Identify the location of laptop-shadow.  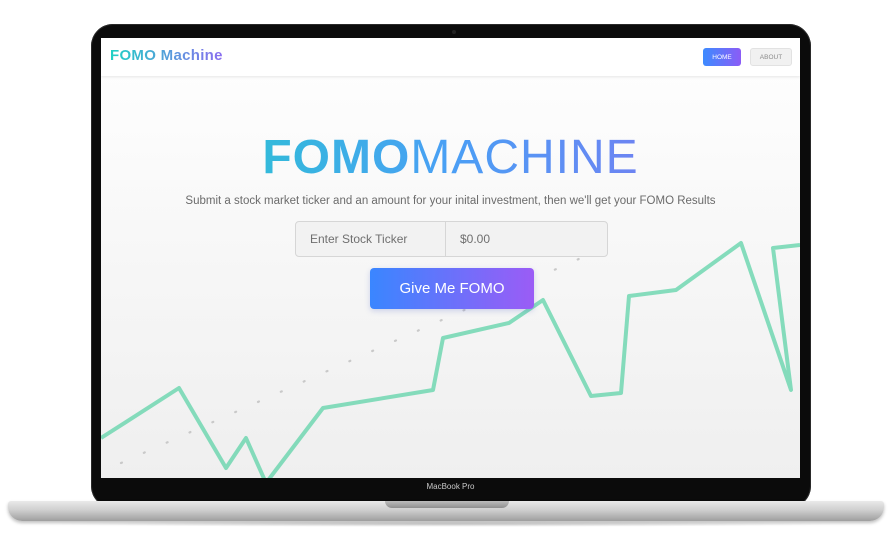
(446, 524).